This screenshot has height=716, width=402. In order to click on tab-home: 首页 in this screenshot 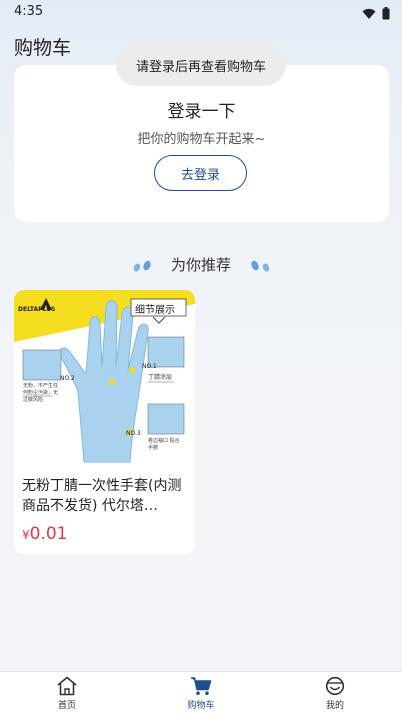, I will do `click(67, 693)`.